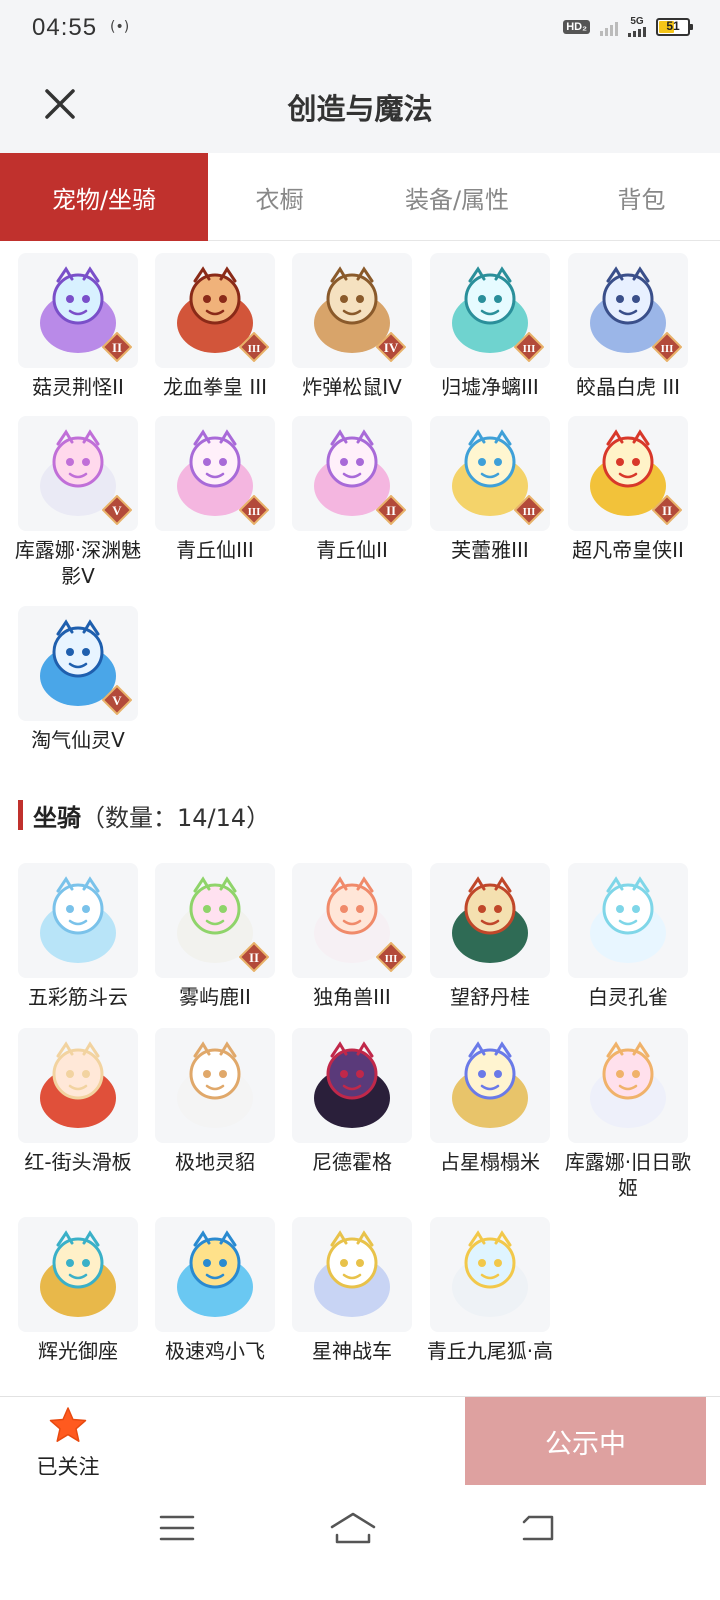  Describe the element at coordinates (529, 510) in the screenshot. I see `rank-badge-icon: III` at that location.